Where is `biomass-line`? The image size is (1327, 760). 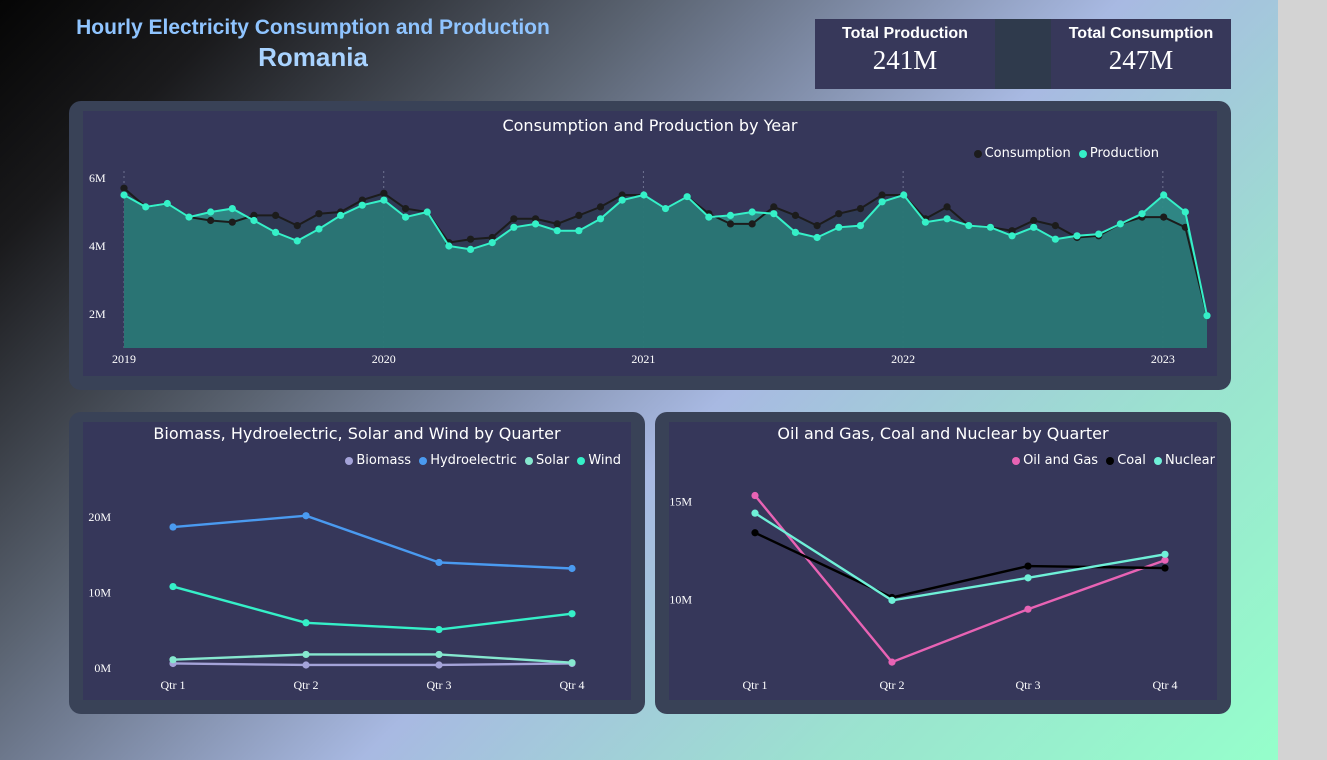 biomass-line is located at coordinates (372, 664).